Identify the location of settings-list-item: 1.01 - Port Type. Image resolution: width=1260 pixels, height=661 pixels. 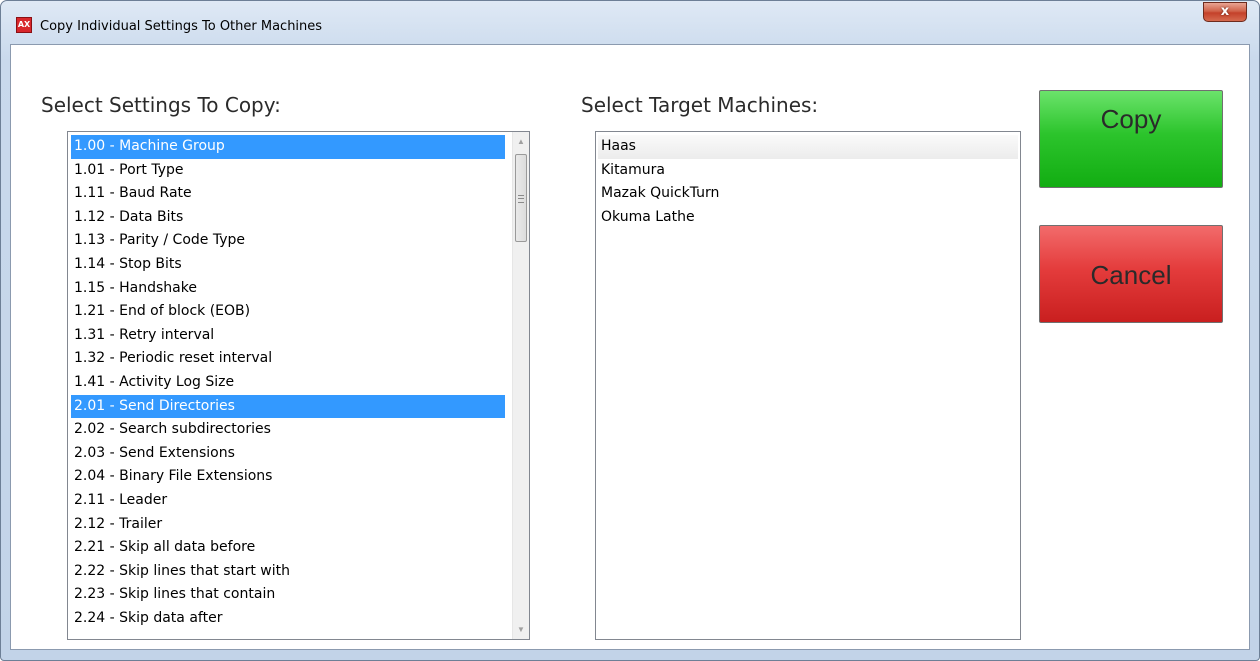
(288, 171).